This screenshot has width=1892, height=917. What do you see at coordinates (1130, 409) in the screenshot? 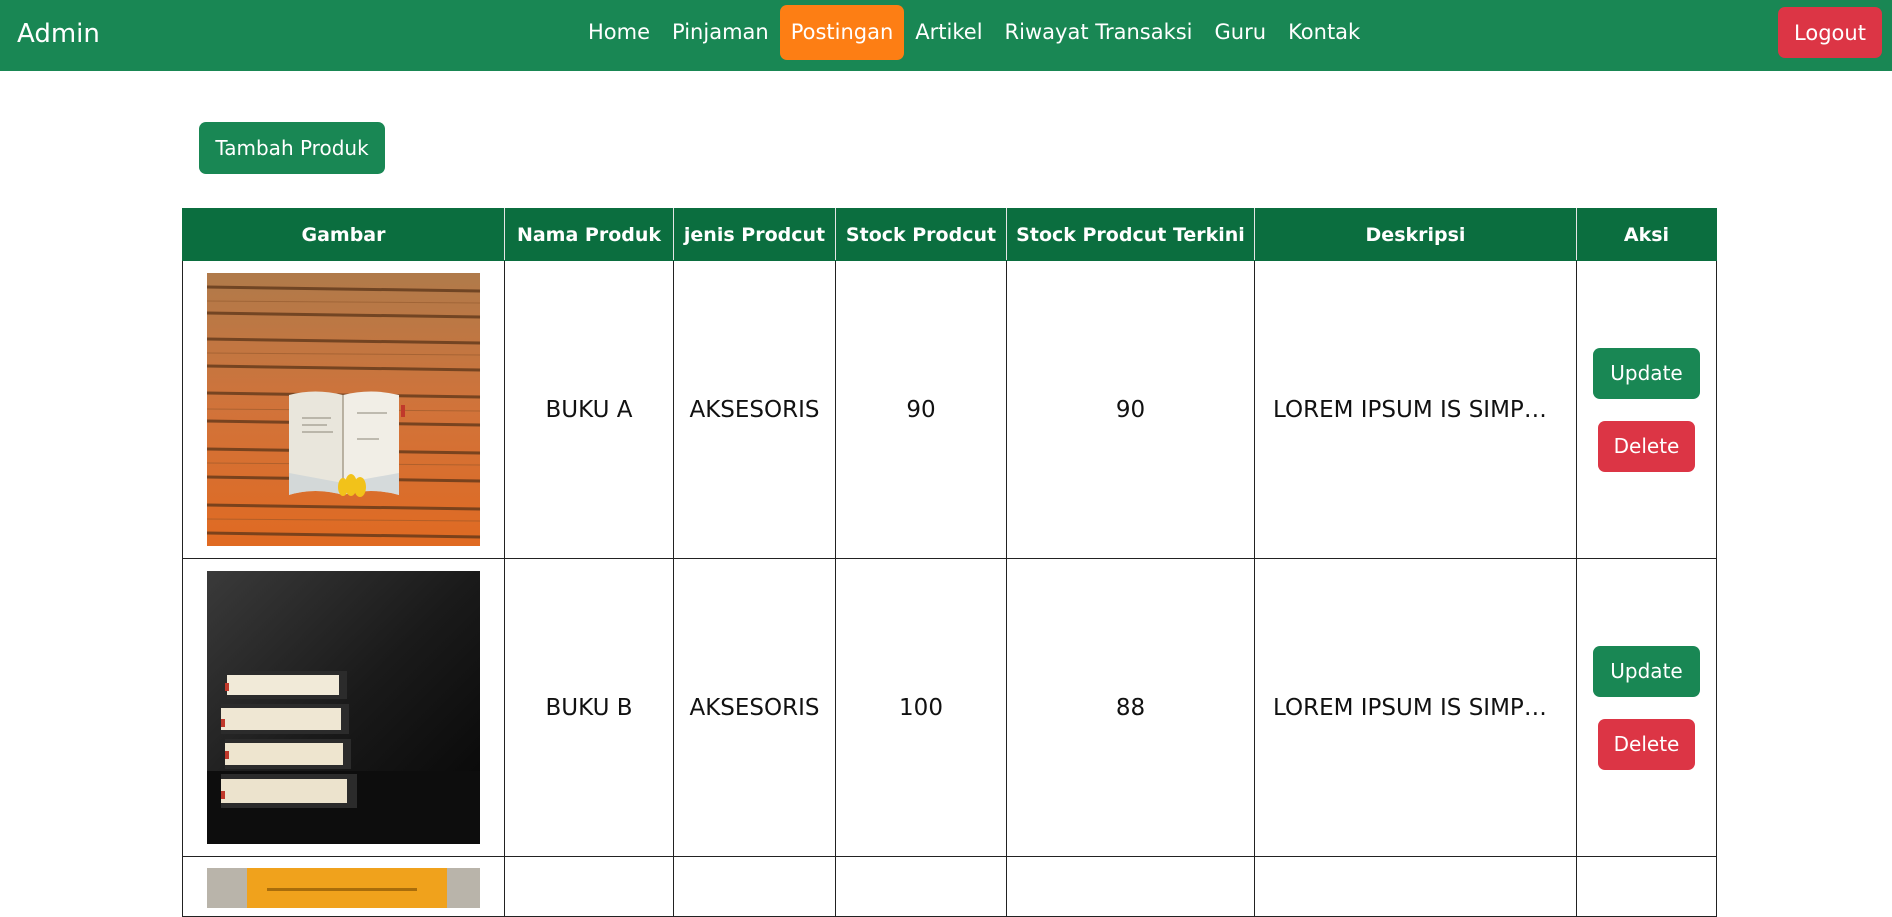
I see `cell-stock-current: 90` at bounding box center [1130, 409].